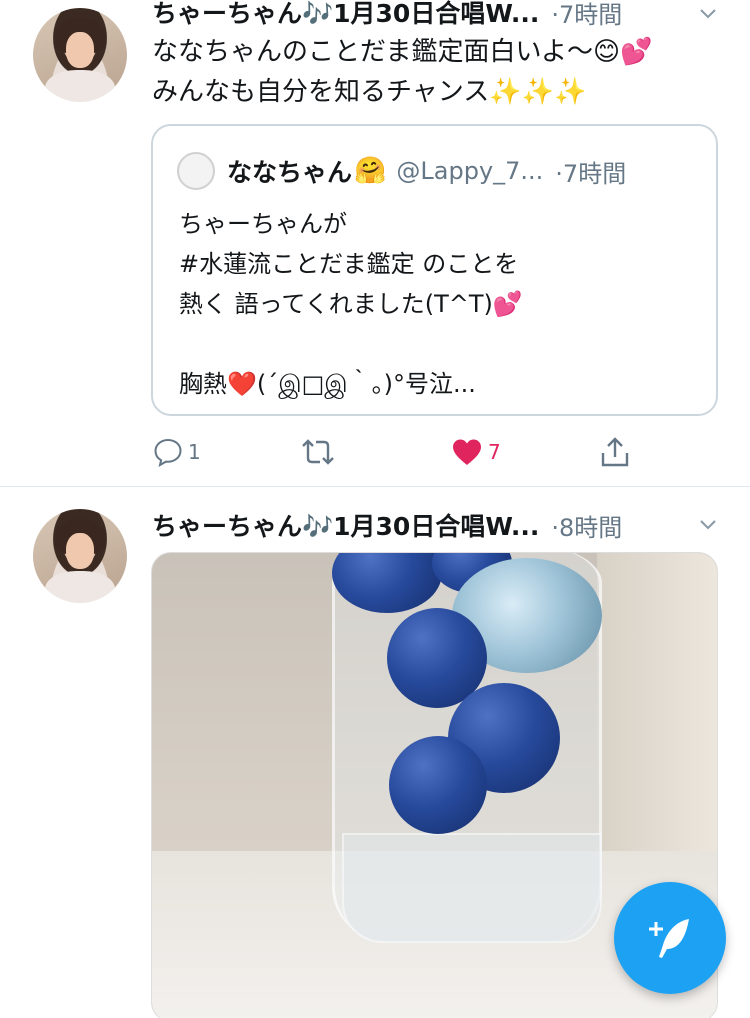 This screenshot has height=1018, width=750. I want to click on tweet-header: ちゃーちゃん🎶1月30日合唱W... ·8時間, so click(387, 525).